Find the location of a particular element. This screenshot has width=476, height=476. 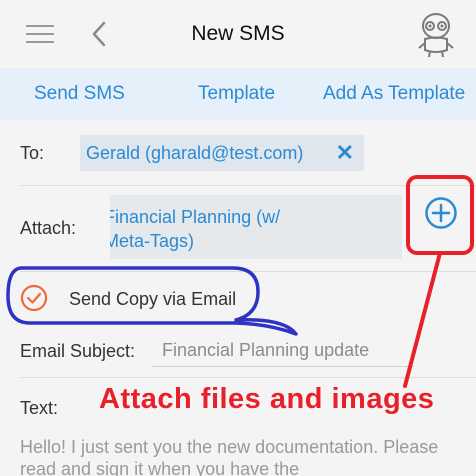

attachment-field: Financial Planning (w/ Meta-Tags) is located at coordinates (256, 227).